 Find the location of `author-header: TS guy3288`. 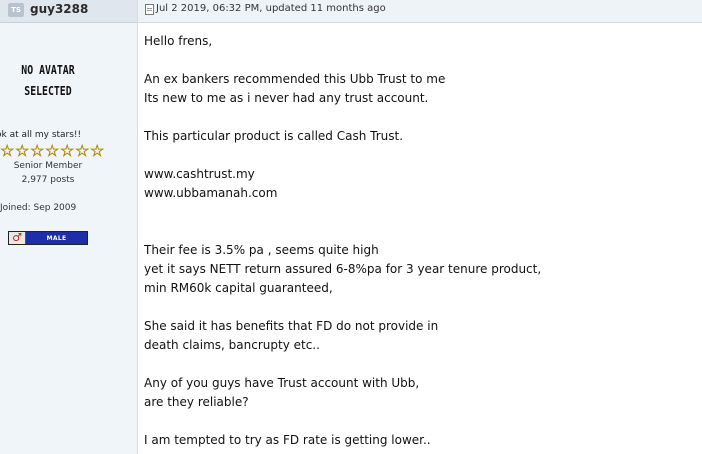

author-header: TS guy3288 is located at coordinates (68, 11).